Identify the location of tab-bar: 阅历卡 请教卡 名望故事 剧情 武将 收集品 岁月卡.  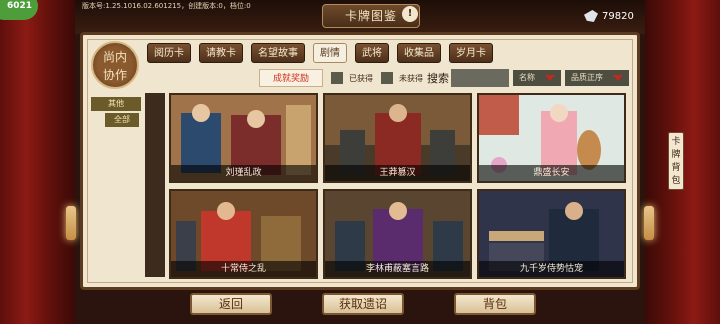
(320, 53).